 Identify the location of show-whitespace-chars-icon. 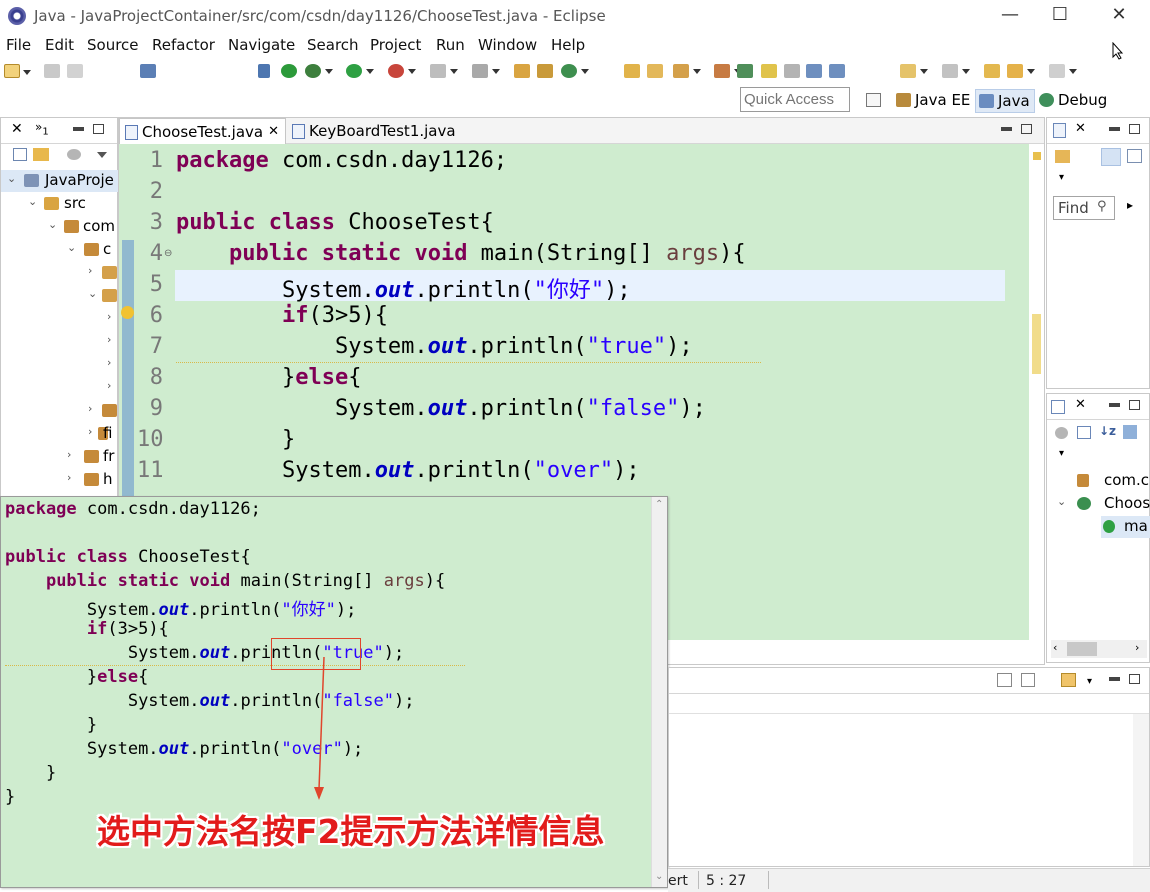
(837, 71).